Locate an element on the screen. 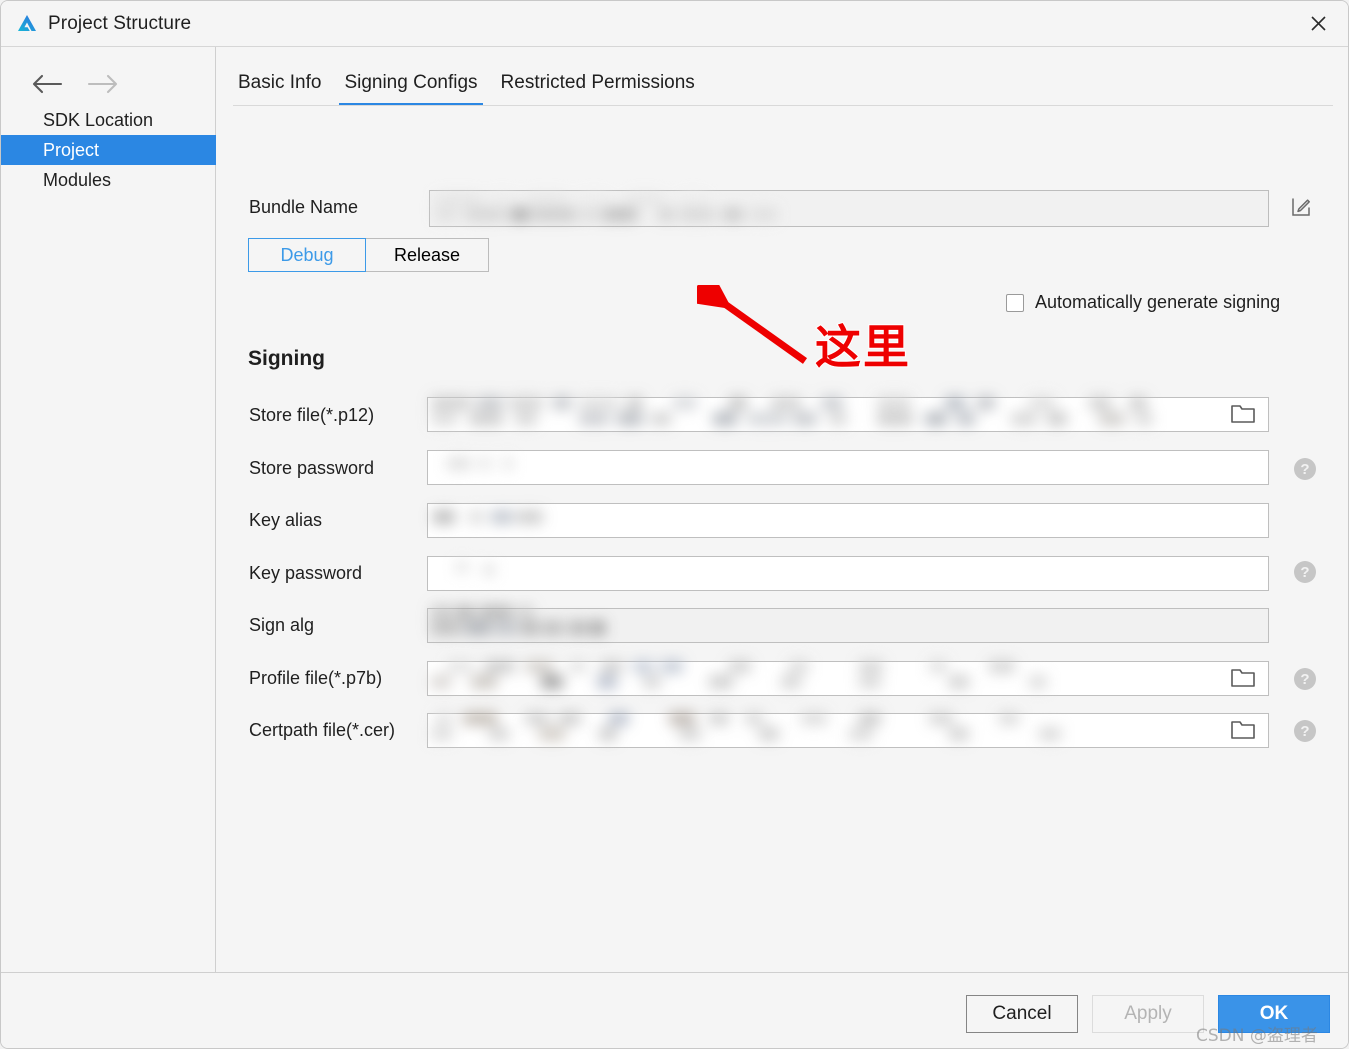 The width and height of the screenshot is (1349, 1049). certpath-file-input is located at coordinates (848, 730).